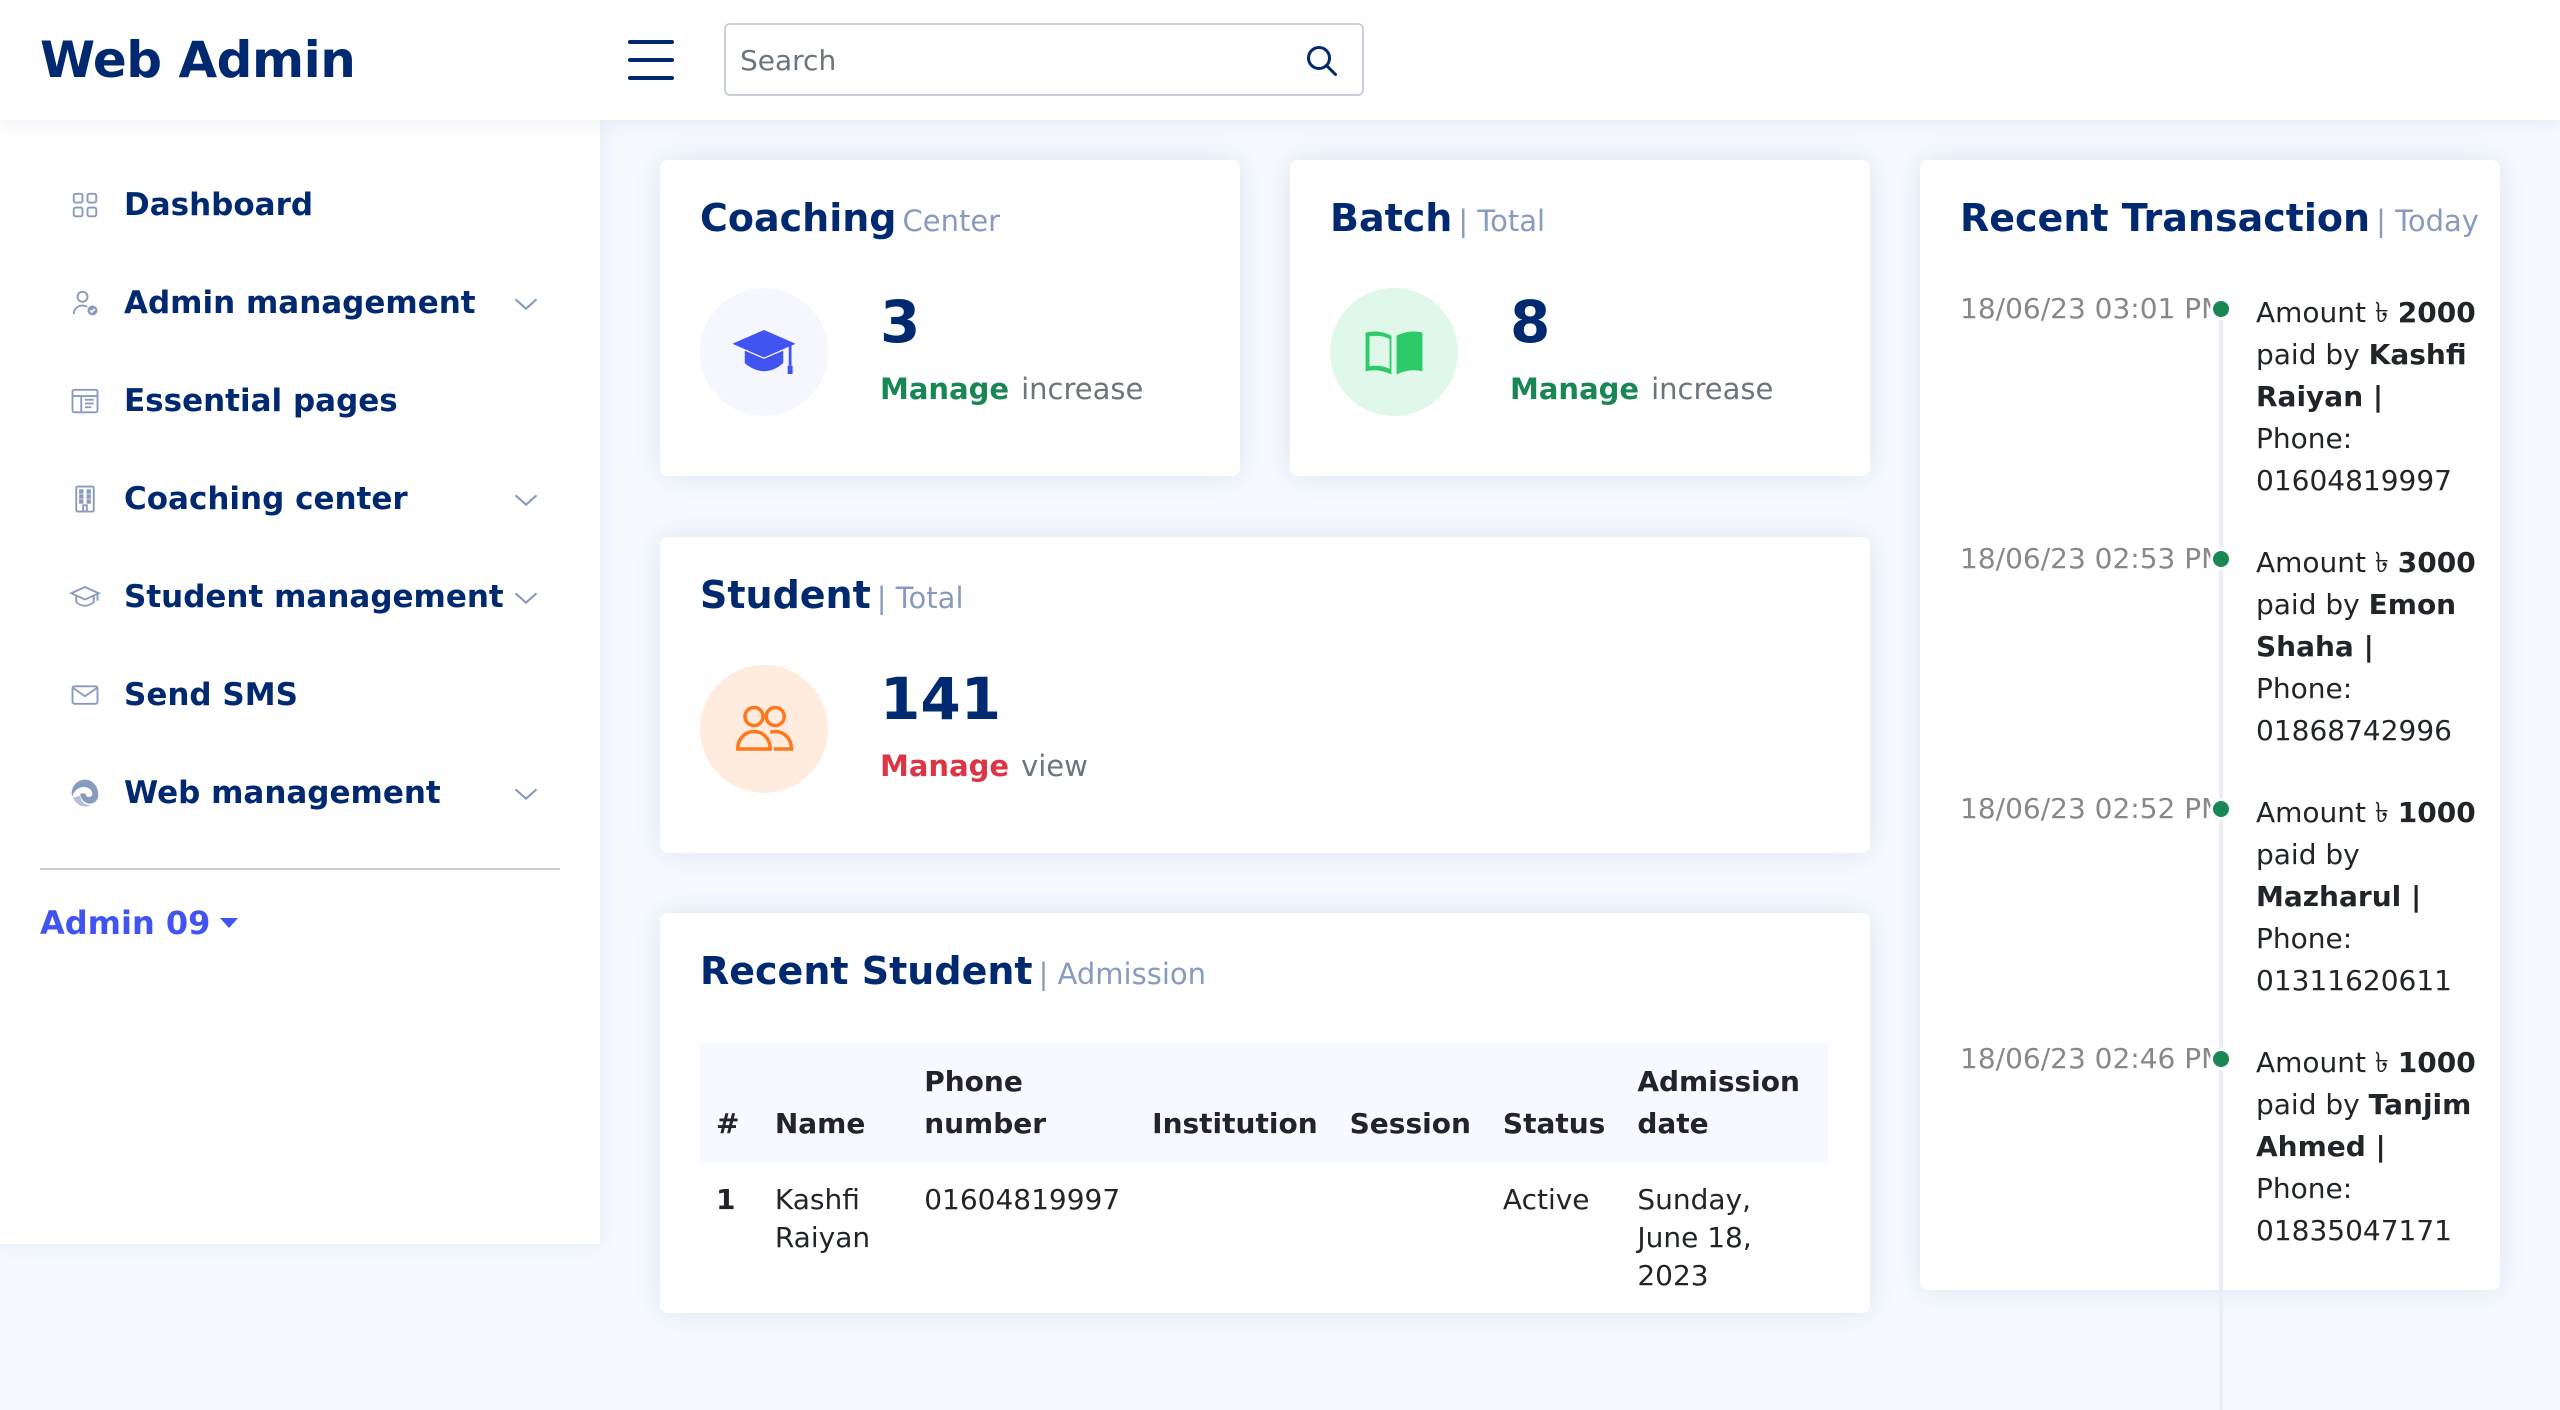 The width and height of the screenshot is (2560, 1410). What do you see at coordinates (1022, 1103) in the screenshot?
I see `column-header: Phone number` at bounding box center [1022, 1103].